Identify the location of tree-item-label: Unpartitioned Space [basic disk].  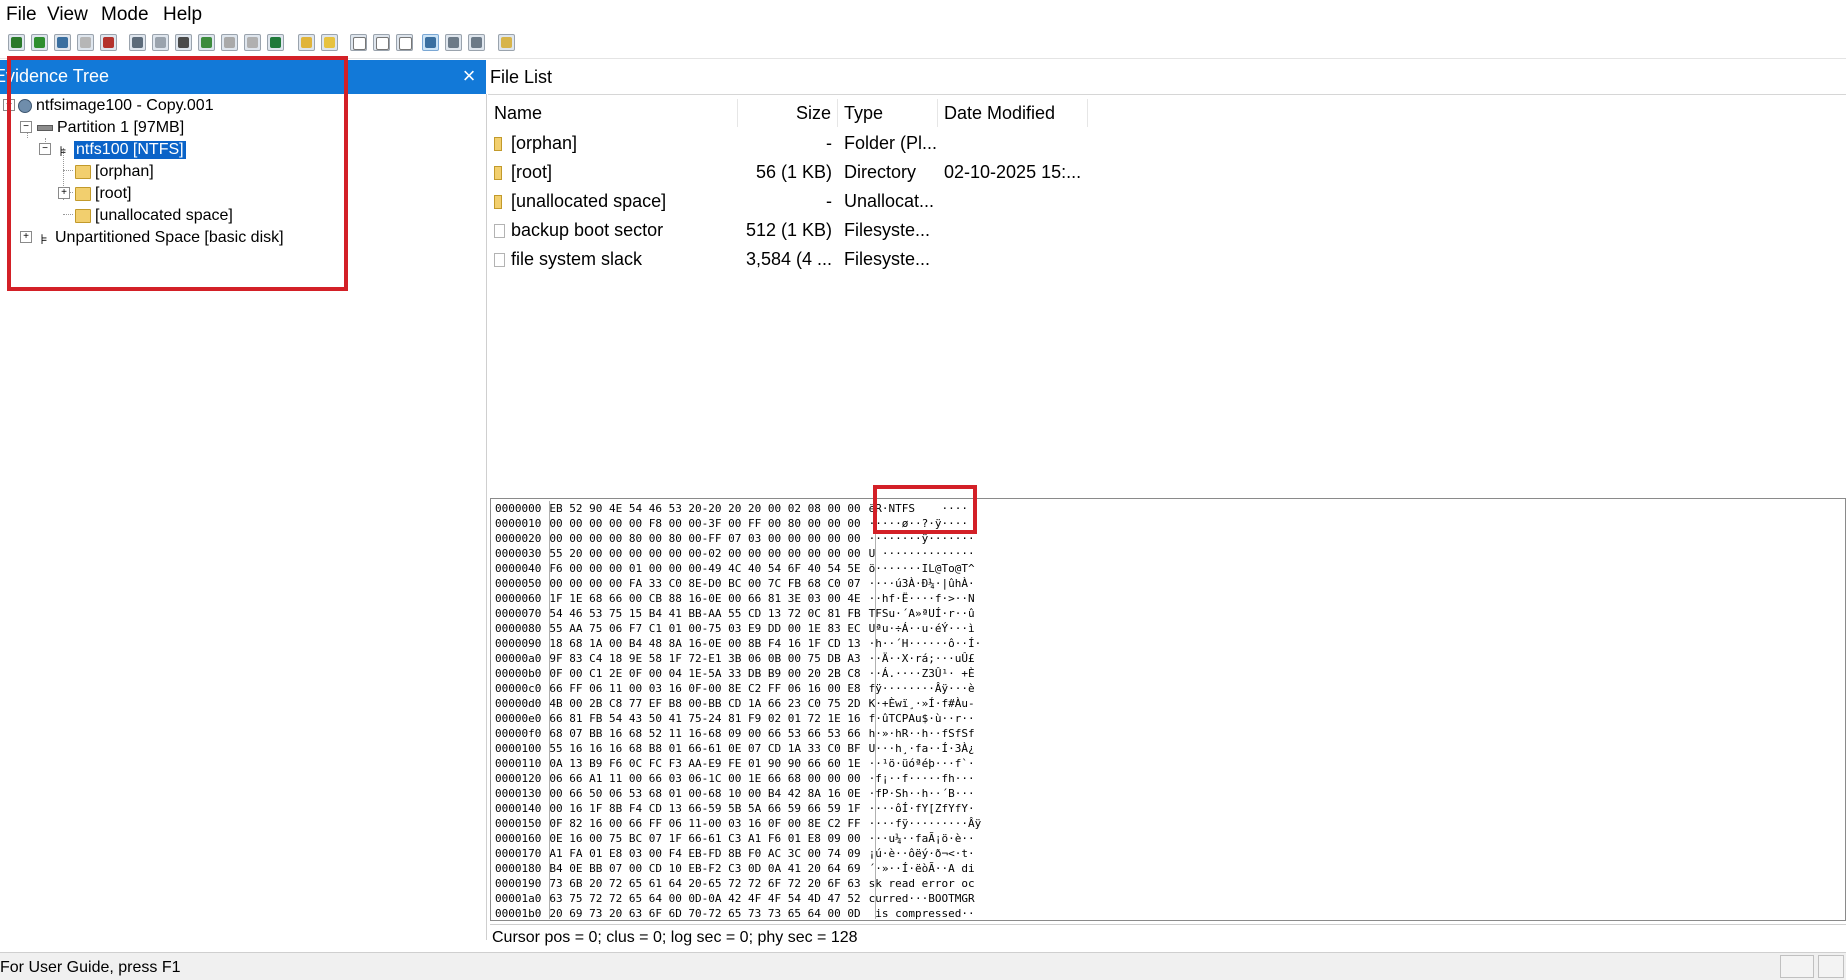
(169, 237).